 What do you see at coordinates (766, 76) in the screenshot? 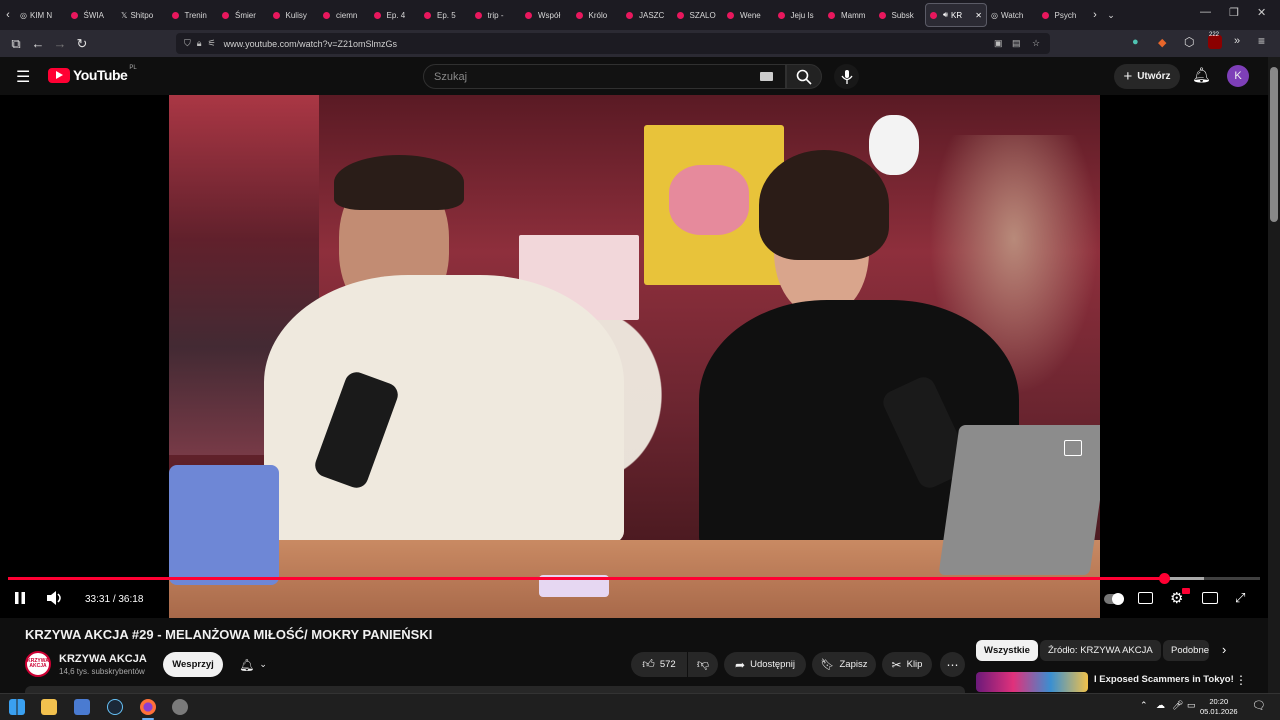
I see `keyboard-icon` at bounding box center [766, 76].